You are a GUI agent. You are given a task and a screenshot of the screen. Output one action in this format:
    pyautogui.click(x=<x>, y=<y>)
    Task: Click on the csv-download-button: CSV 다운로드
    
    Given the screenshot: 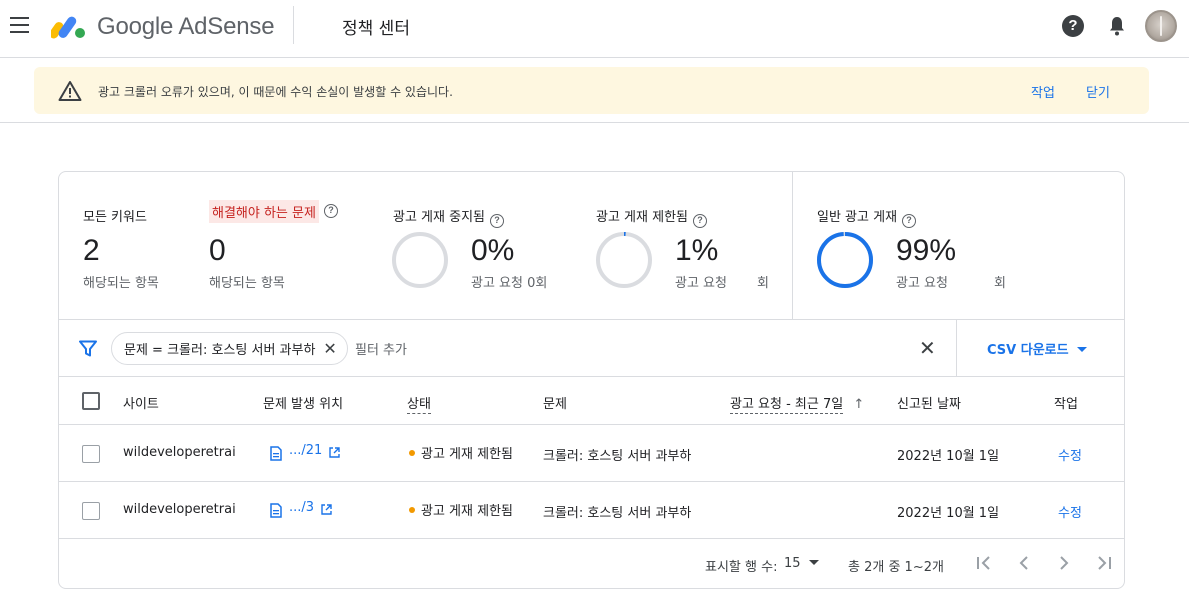 What is the action you would take?
    pyautogui.click(x=1037, y=348)
    